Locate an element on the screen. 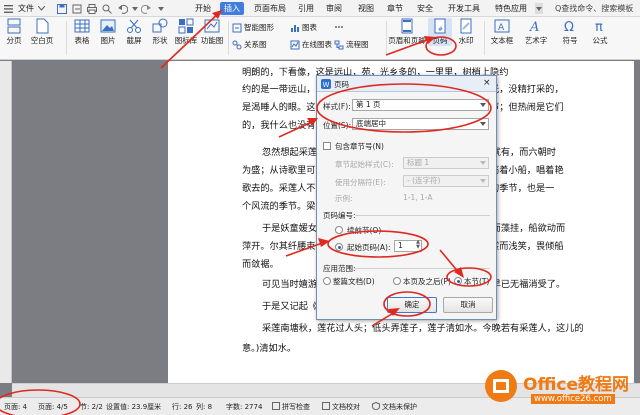 This screenshot has height=415, width=640. svg-text: A is located at coordinates (534, 27).